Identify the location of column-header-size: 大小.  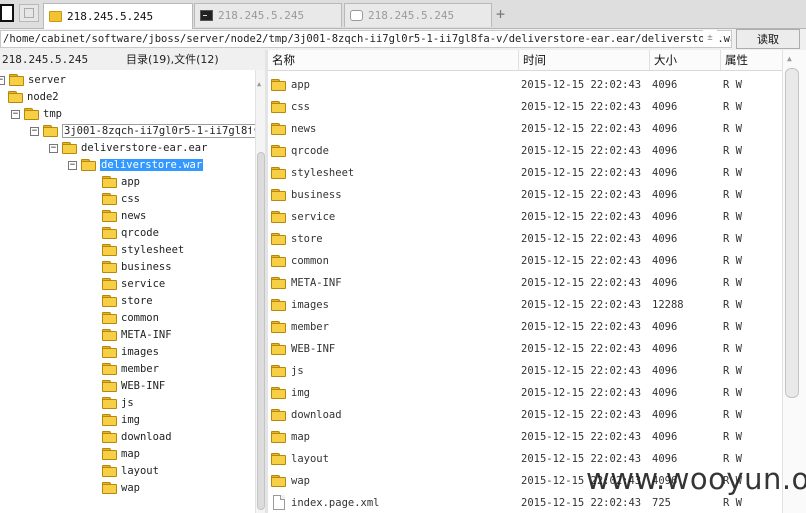
(685, 60).